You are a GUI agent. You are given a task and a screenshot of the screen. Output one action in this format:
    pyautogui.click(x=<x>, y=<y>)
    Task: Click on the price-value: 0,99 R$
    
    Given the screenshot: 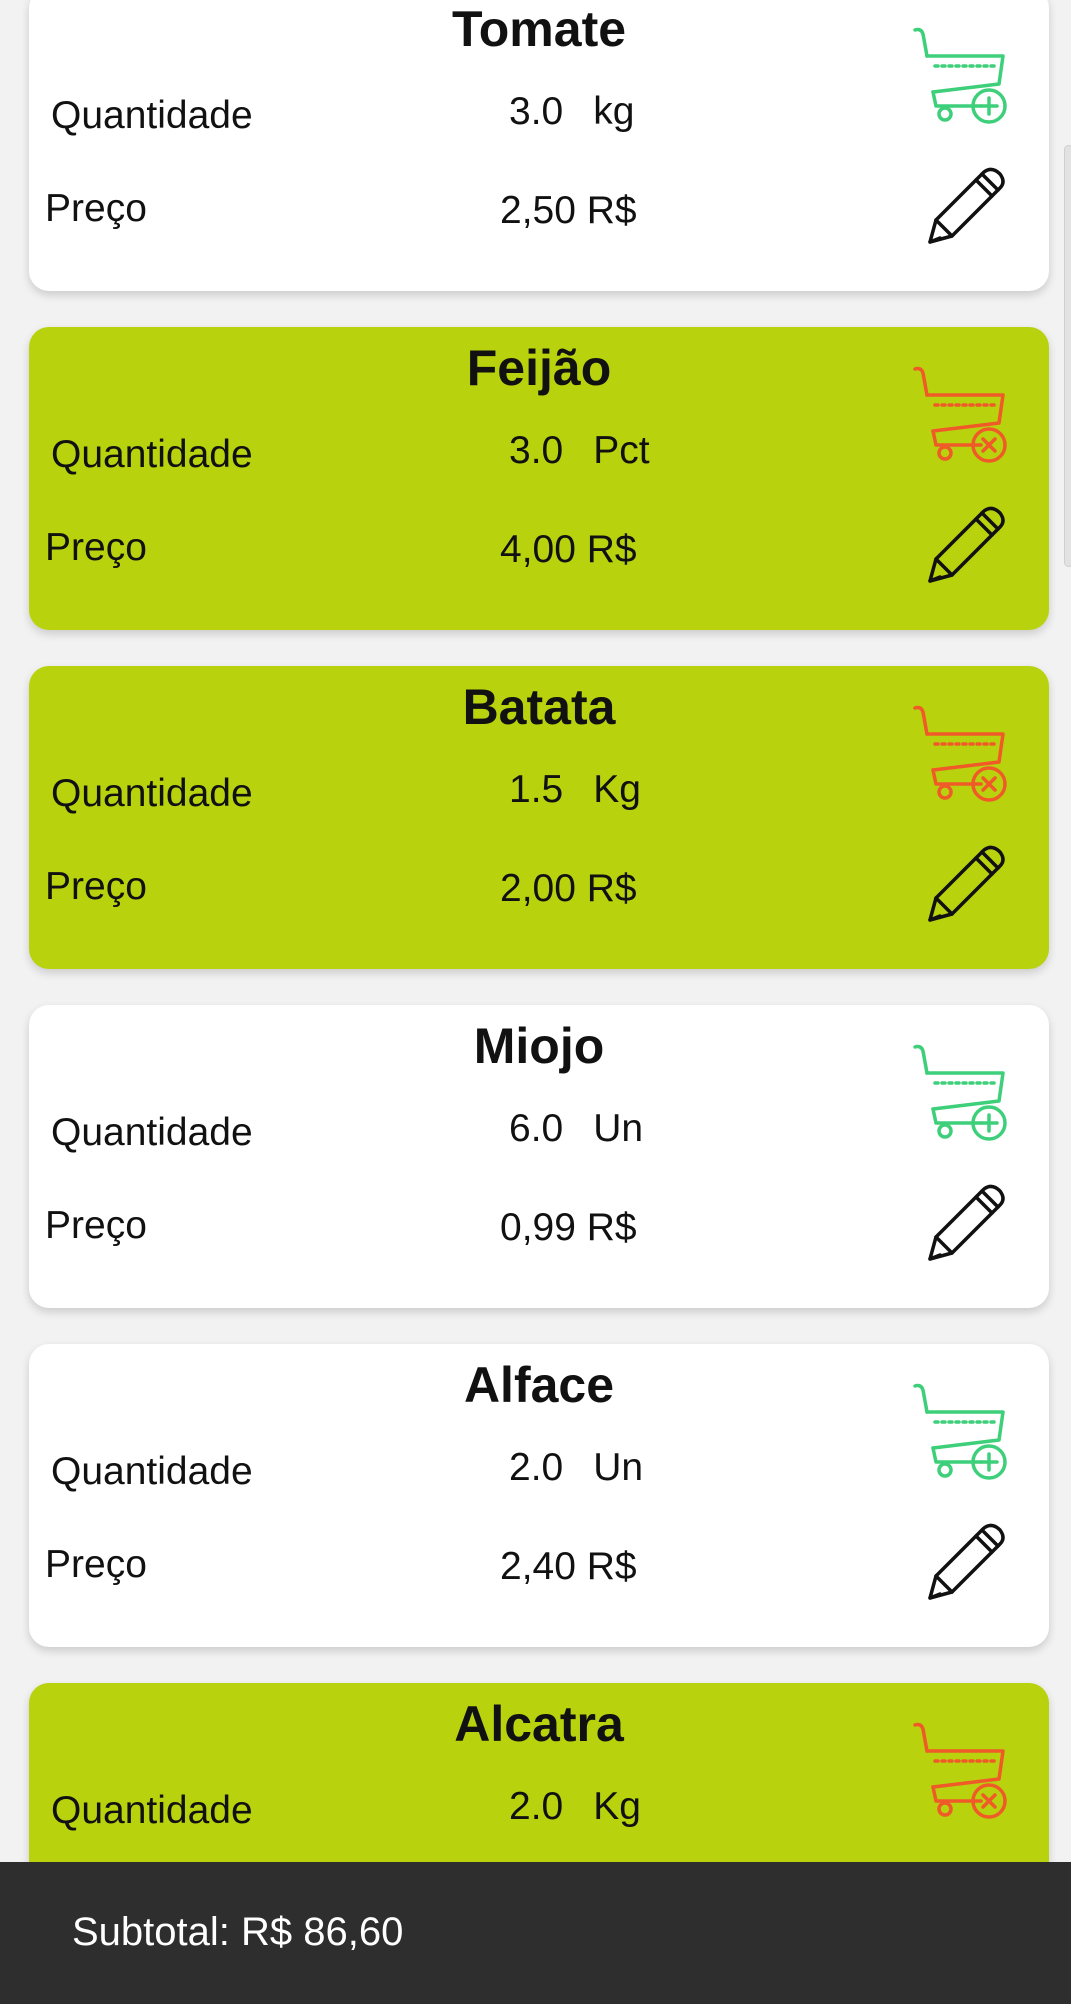 What is the action you would take?
    pyautogui.click(x=568, y=1227)
    